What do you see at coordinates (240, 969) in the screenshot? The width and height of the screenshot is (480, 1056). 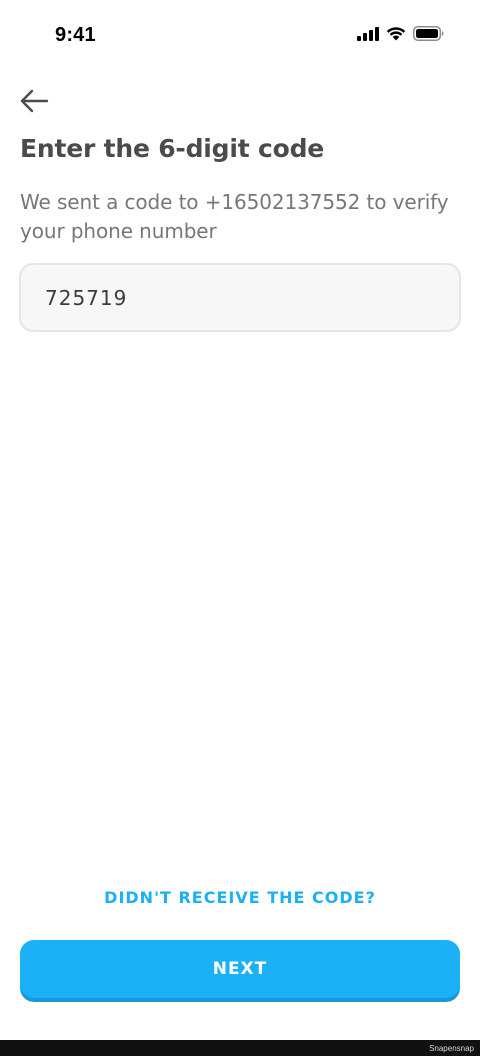 I see `next-button: NEXT` at bounding box center [240, 969].